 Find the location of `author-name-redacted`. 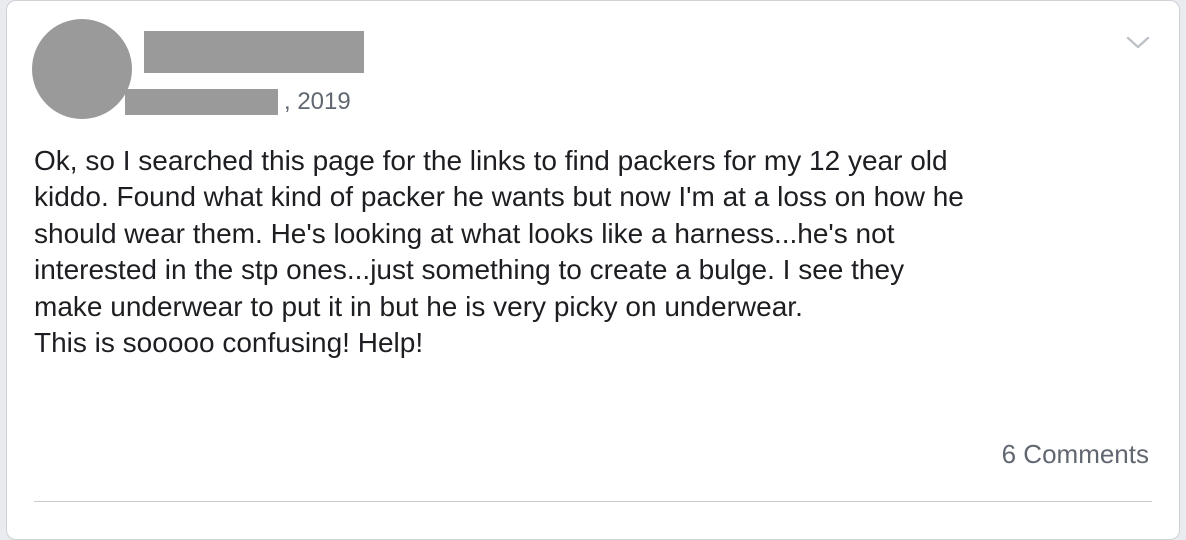

author-name-redacted is located at coordinates (254, 52).